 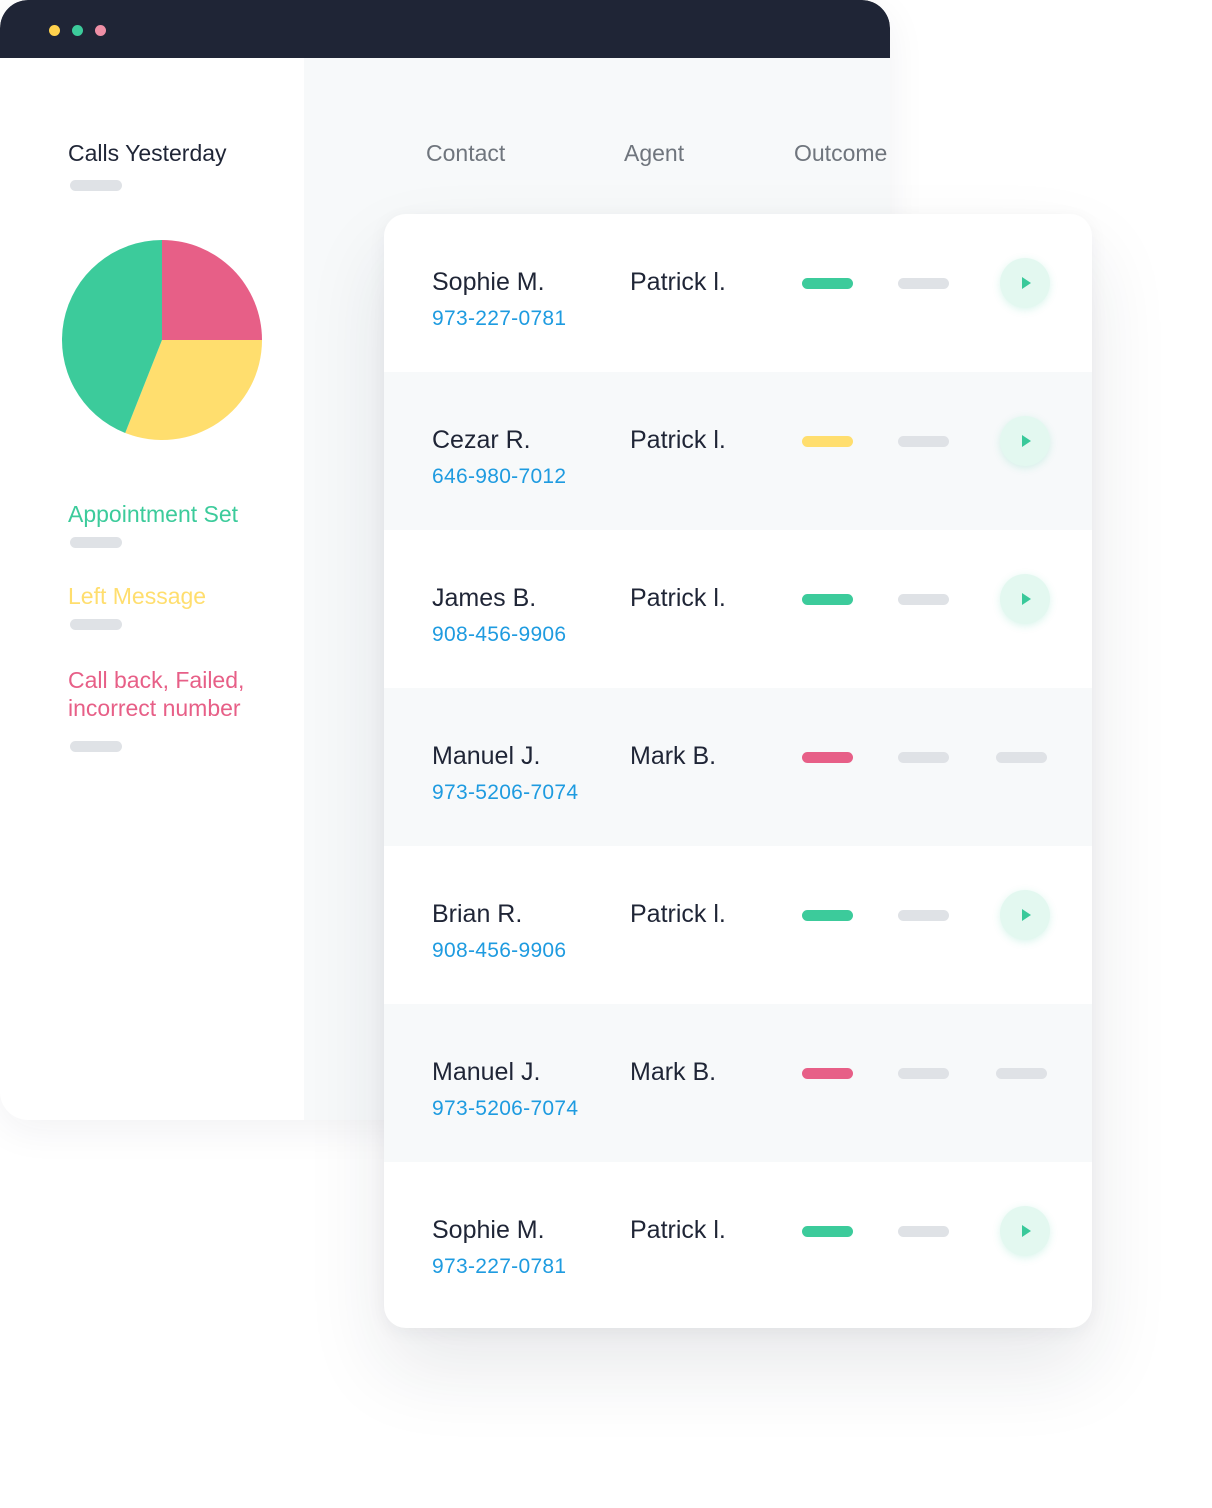 What do you see at coordinates (465, 153) in the screenshot?
I see `column-header-contact: Contact` at bounding box center [465, 153].